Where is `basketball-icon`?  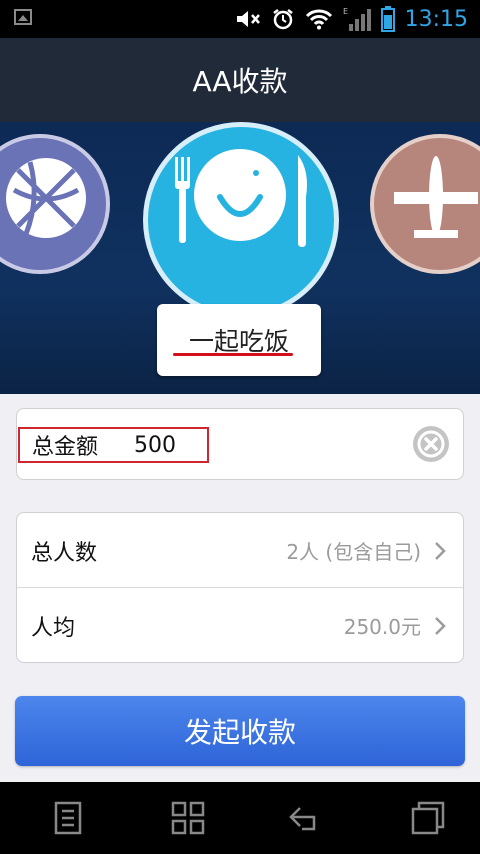 basketball-icon is located at coordinates (46, 198).